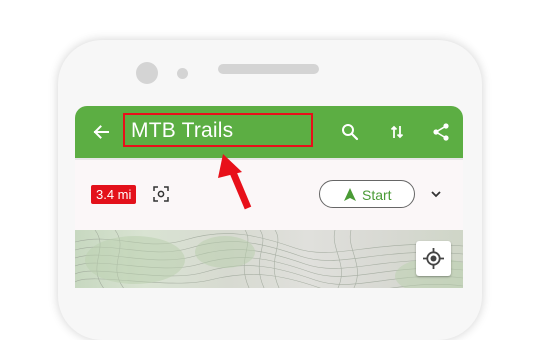 This screenshot has height=340, width=538. Describe the element at coordinates (268, 69) in the screenshot. I see `earpiece-speaker` at that location.